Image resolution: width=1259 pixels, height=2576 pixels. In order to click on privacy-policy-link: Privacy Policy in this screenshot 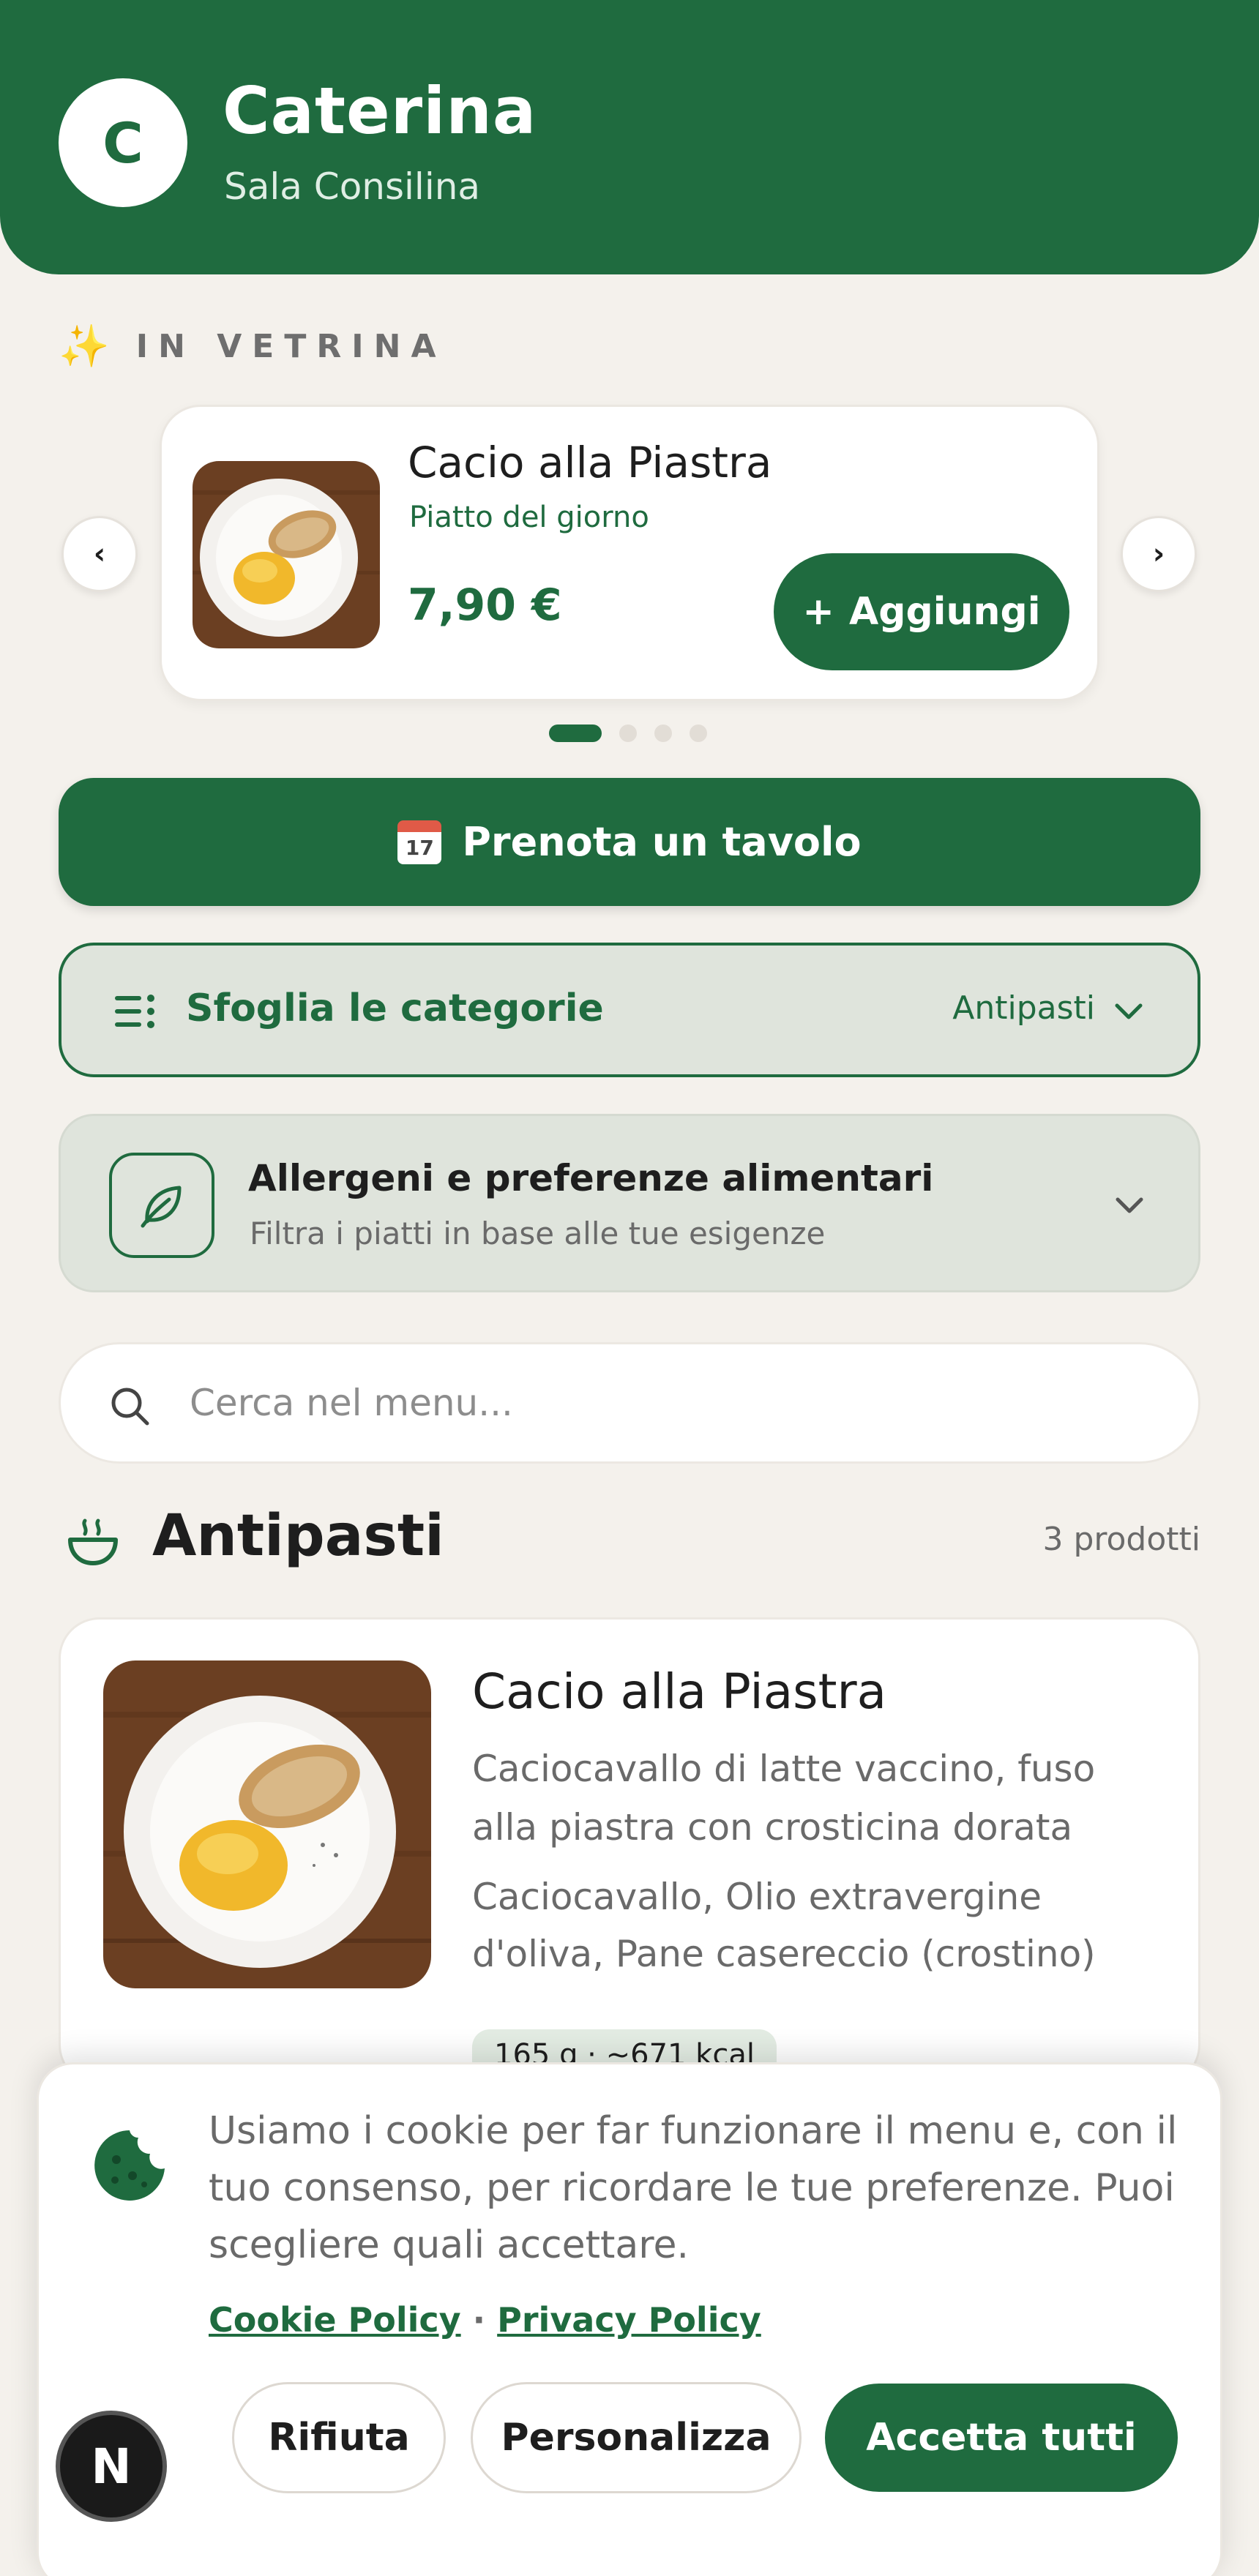, I will do `click(629, 2320)`.